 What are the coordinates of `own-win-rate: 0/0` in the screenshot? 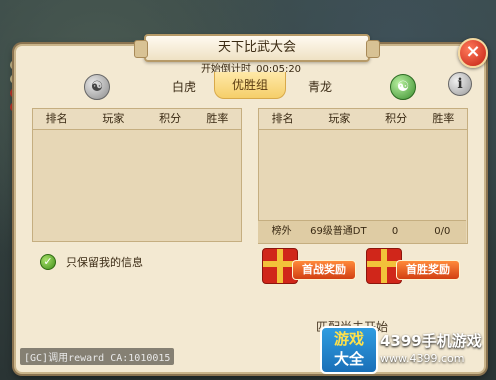 It's located at (442, 231).